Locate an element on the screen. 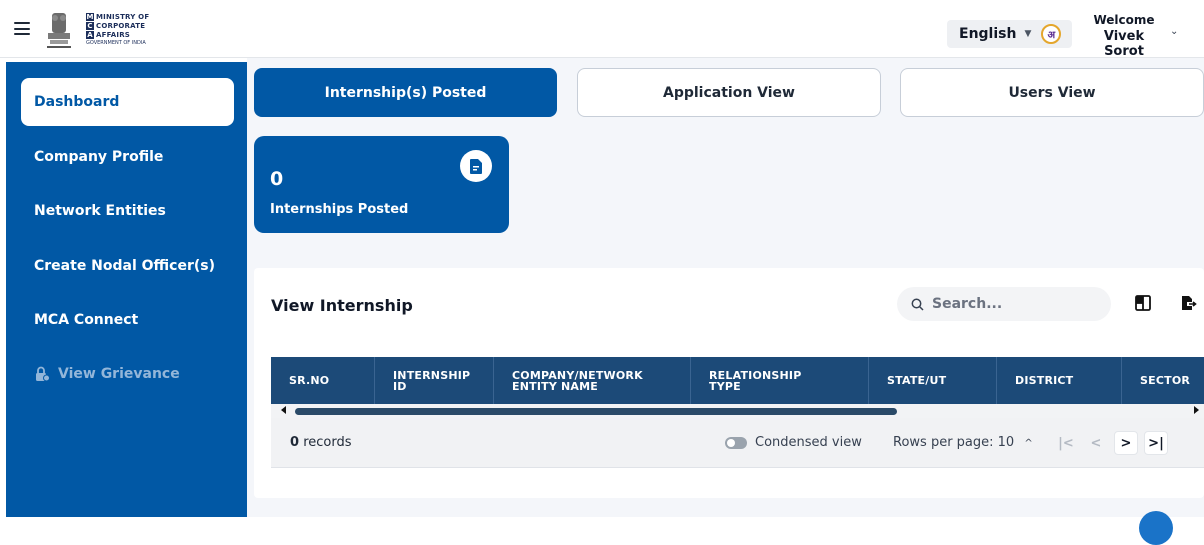  sidebar-item-label: Network Entities is located at coordinates (100, 211).